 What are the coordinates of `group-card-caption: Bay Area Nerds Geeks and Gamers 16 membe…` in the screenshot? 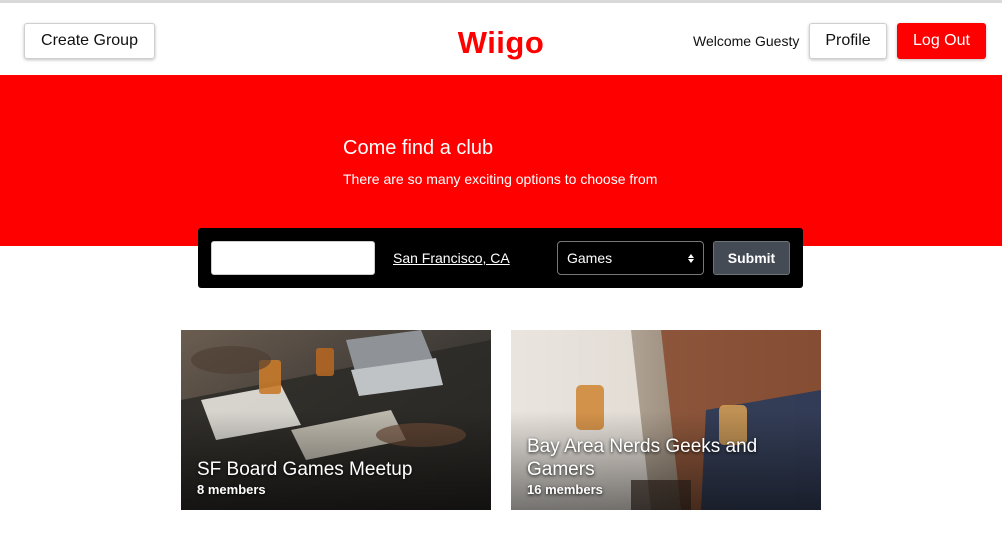 It's located at (667, 466).